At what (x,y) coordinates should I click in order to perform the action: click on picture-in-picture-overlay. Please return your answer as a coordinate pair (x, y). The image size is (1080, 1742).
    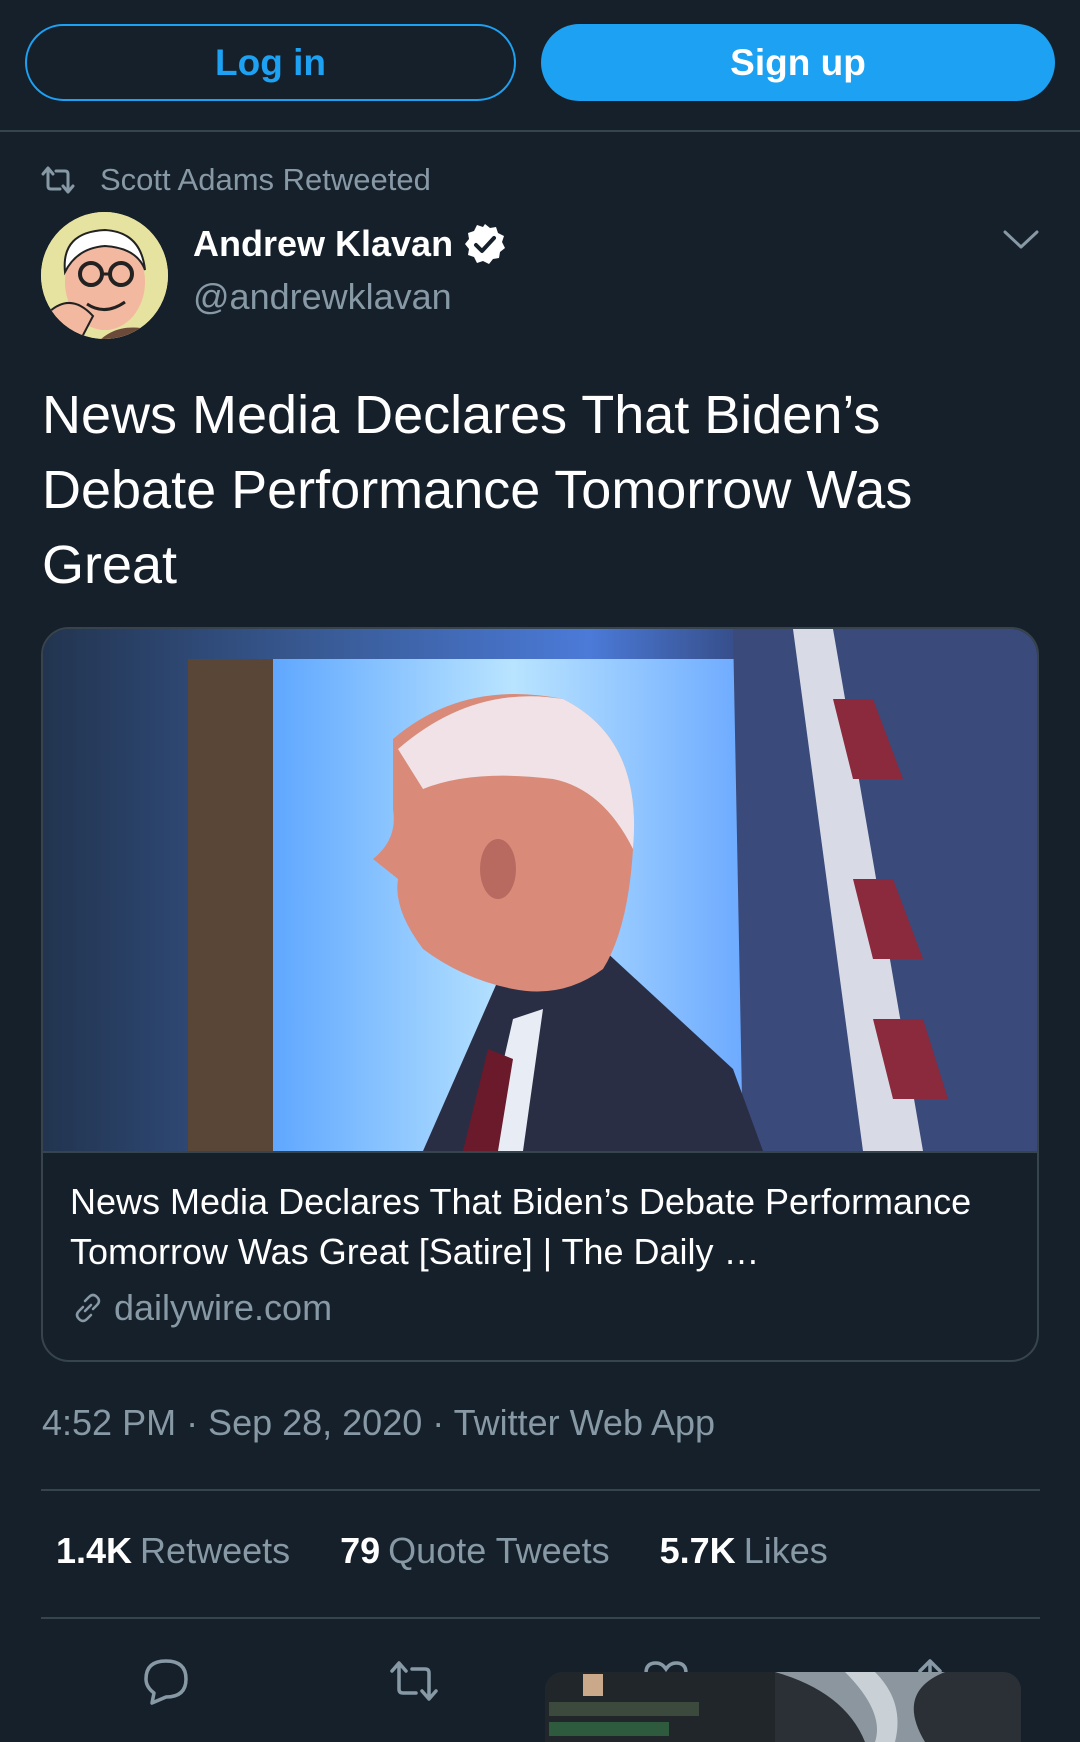
    Looking at the image, I should click on (783, 1707).